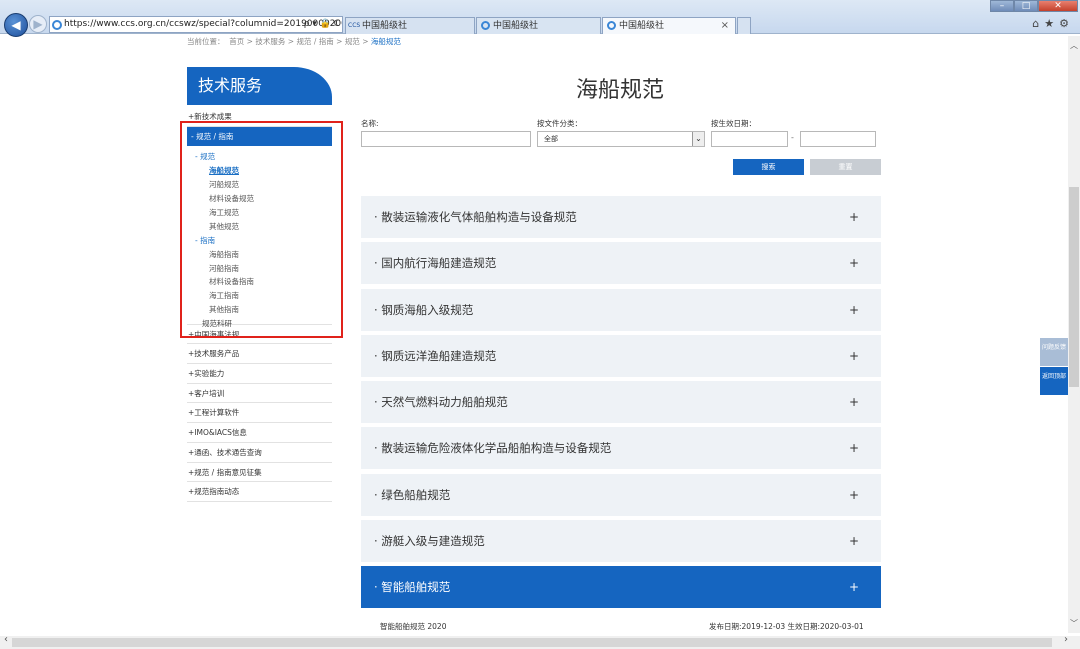  Describe the element at coordinates (475, 217) in the screenshot. I see `accordion-label: · 散装运输液化气体船舶构造与设备规范` at that location.